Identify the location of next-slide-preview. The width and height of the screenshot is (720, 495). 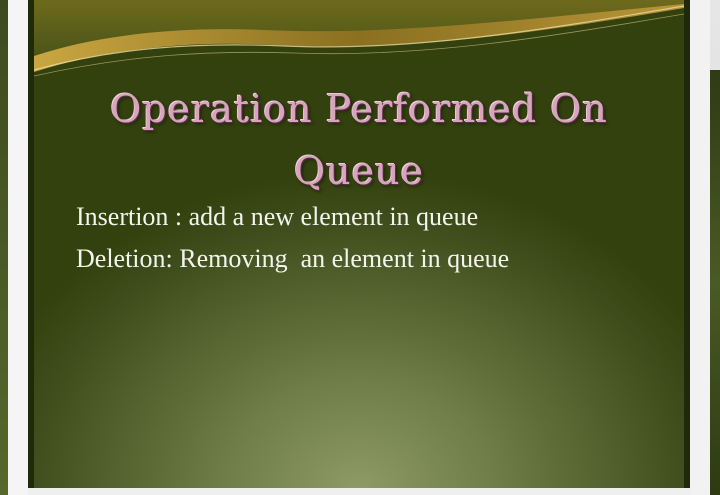
(715, 282).